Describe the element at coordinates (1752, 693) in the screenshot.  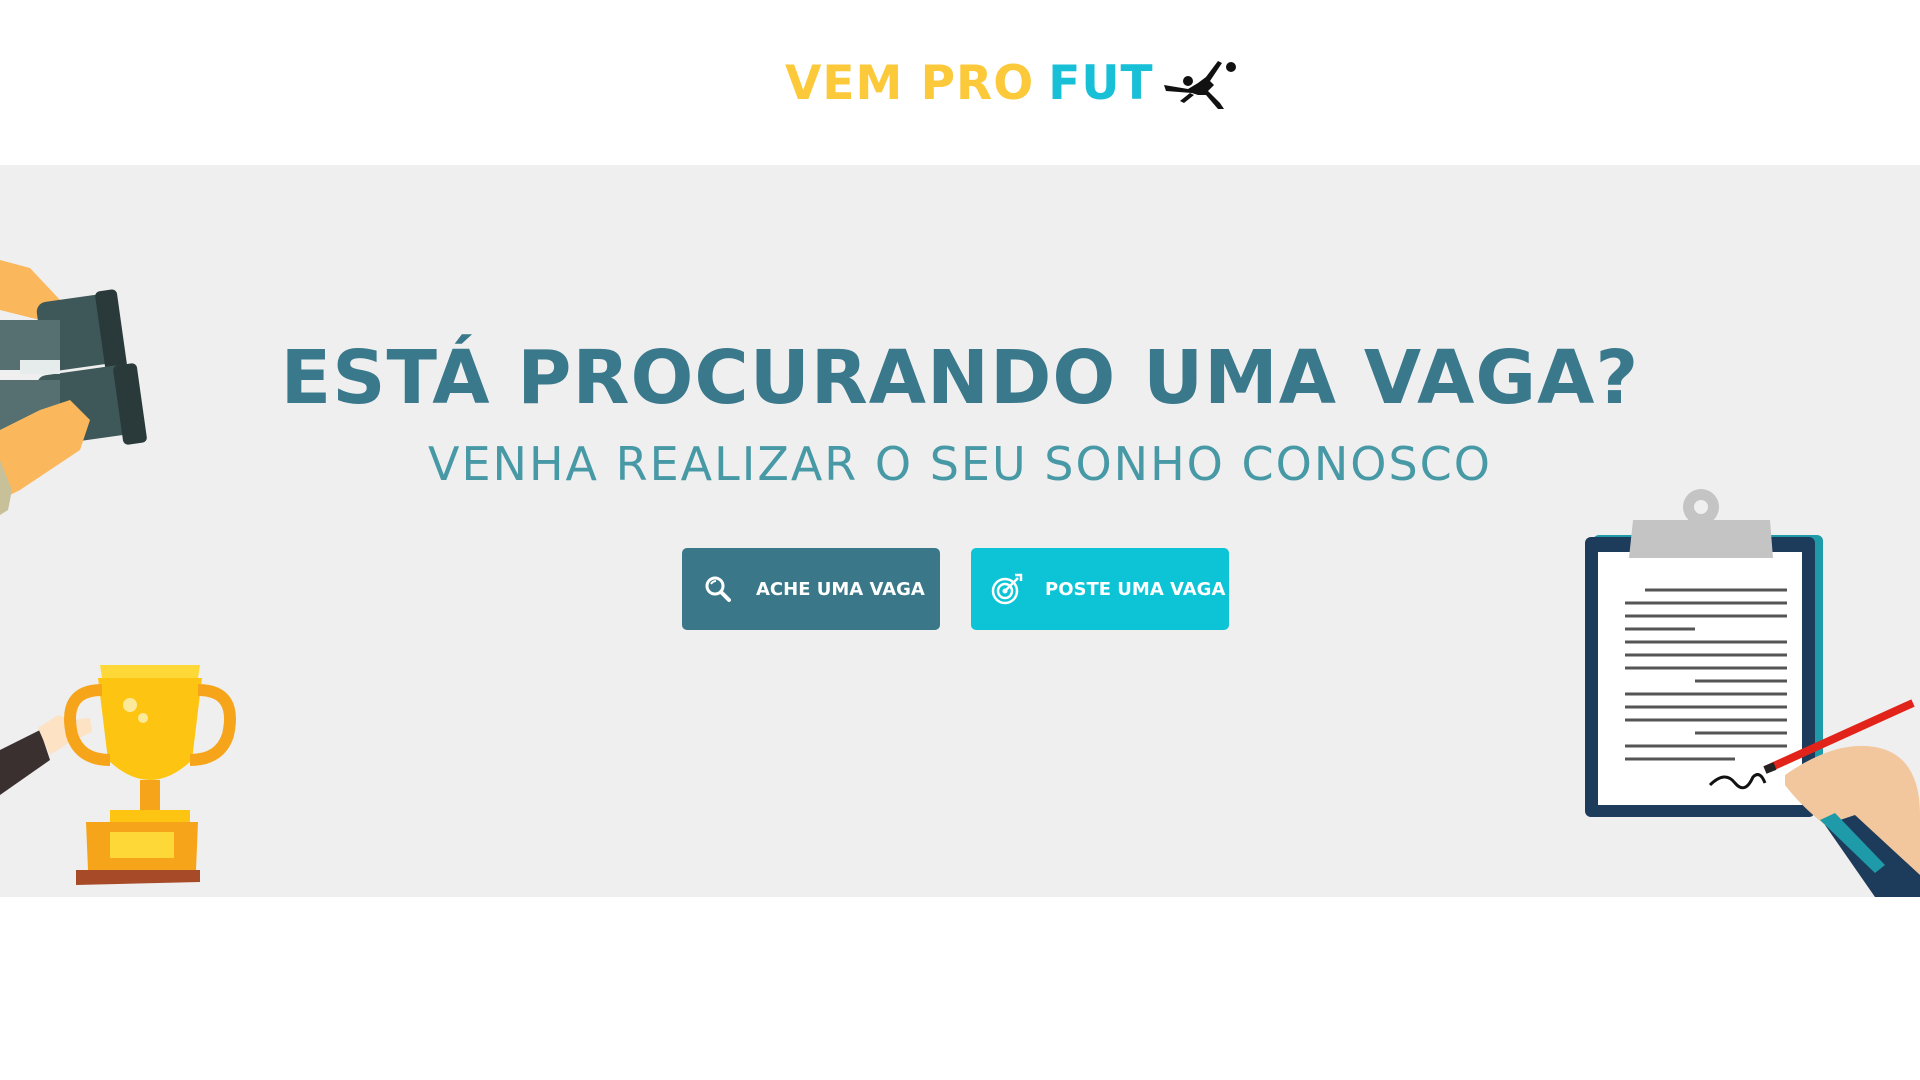
I see `clipboard-illustration` at that location.